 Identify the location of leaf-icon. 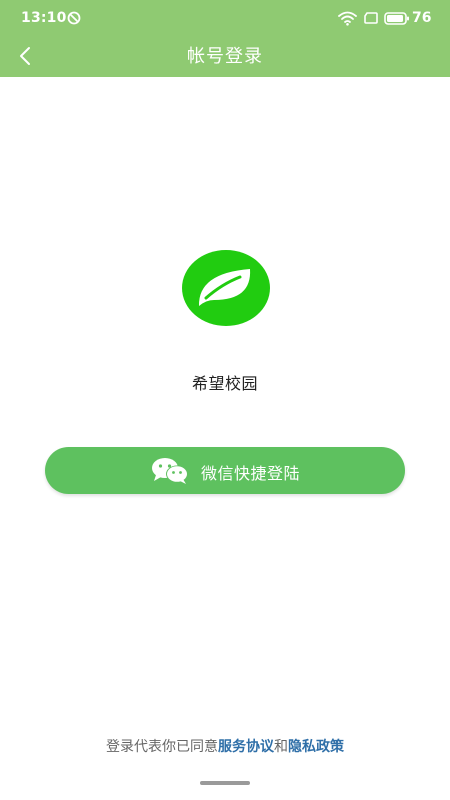
(226, 288).